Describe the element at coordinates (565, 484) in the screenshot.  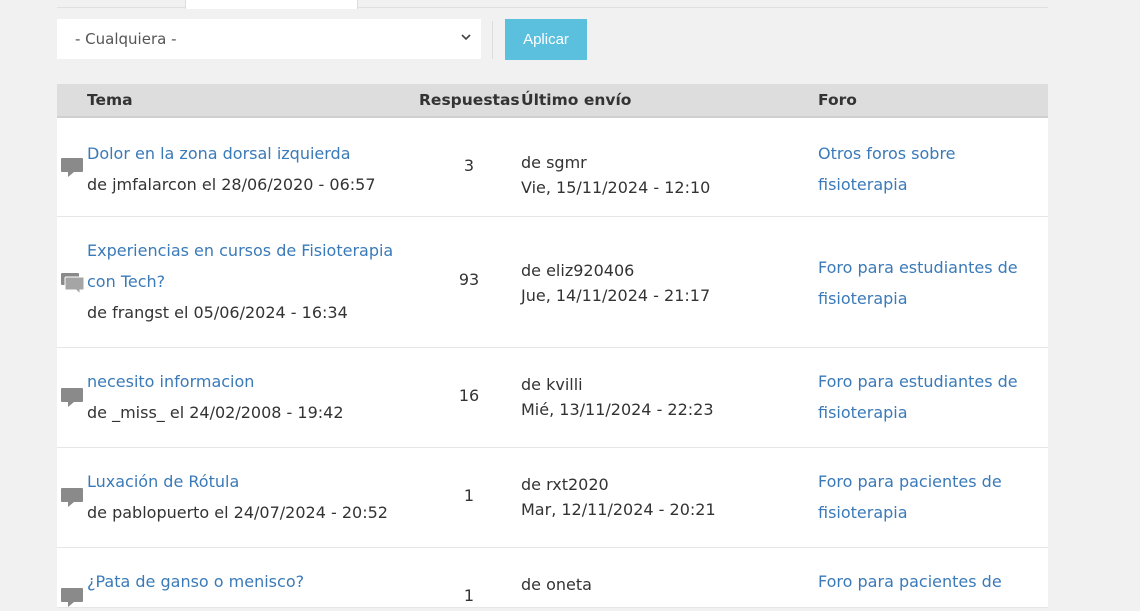
I see `last-post-author: de rxt2020` at that location.